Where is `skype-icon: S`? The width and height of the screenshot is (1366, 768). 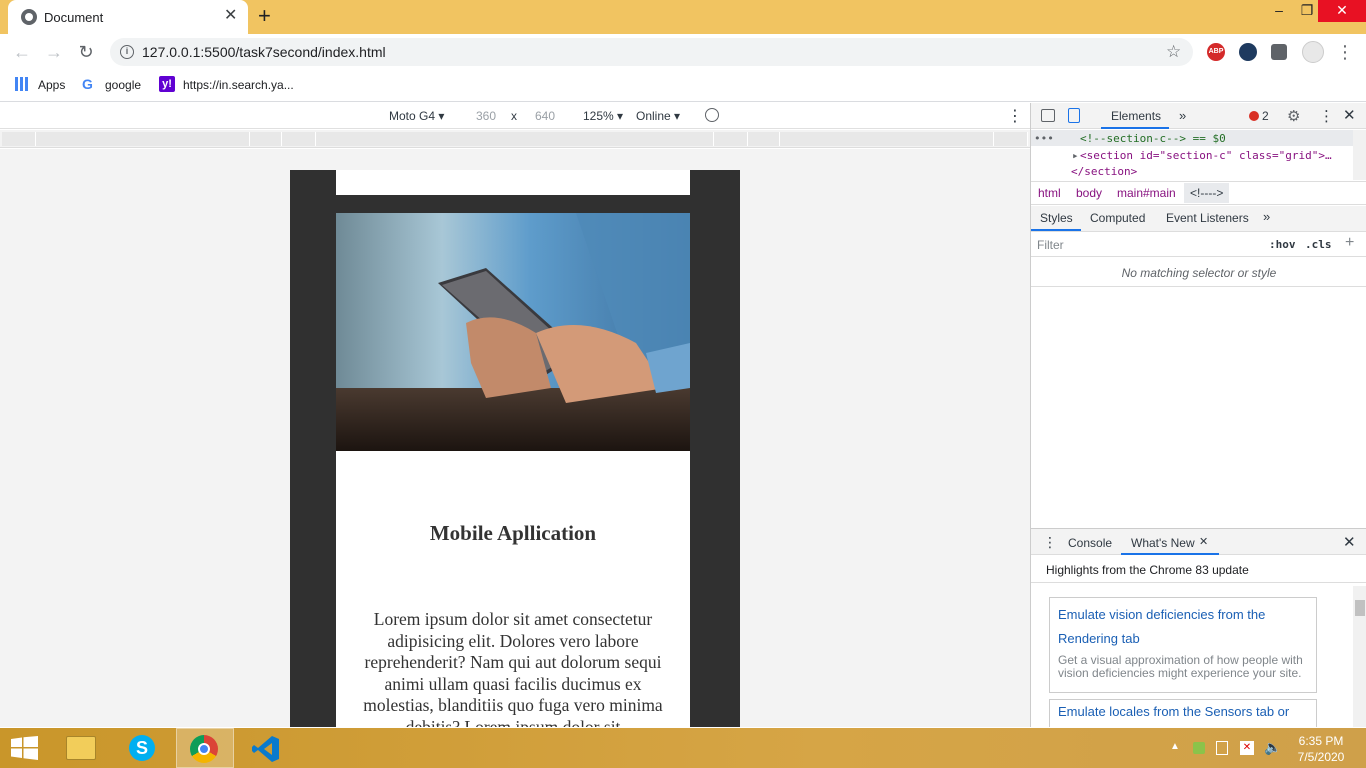
skype-icon: S is located at coordinates (143, 748).